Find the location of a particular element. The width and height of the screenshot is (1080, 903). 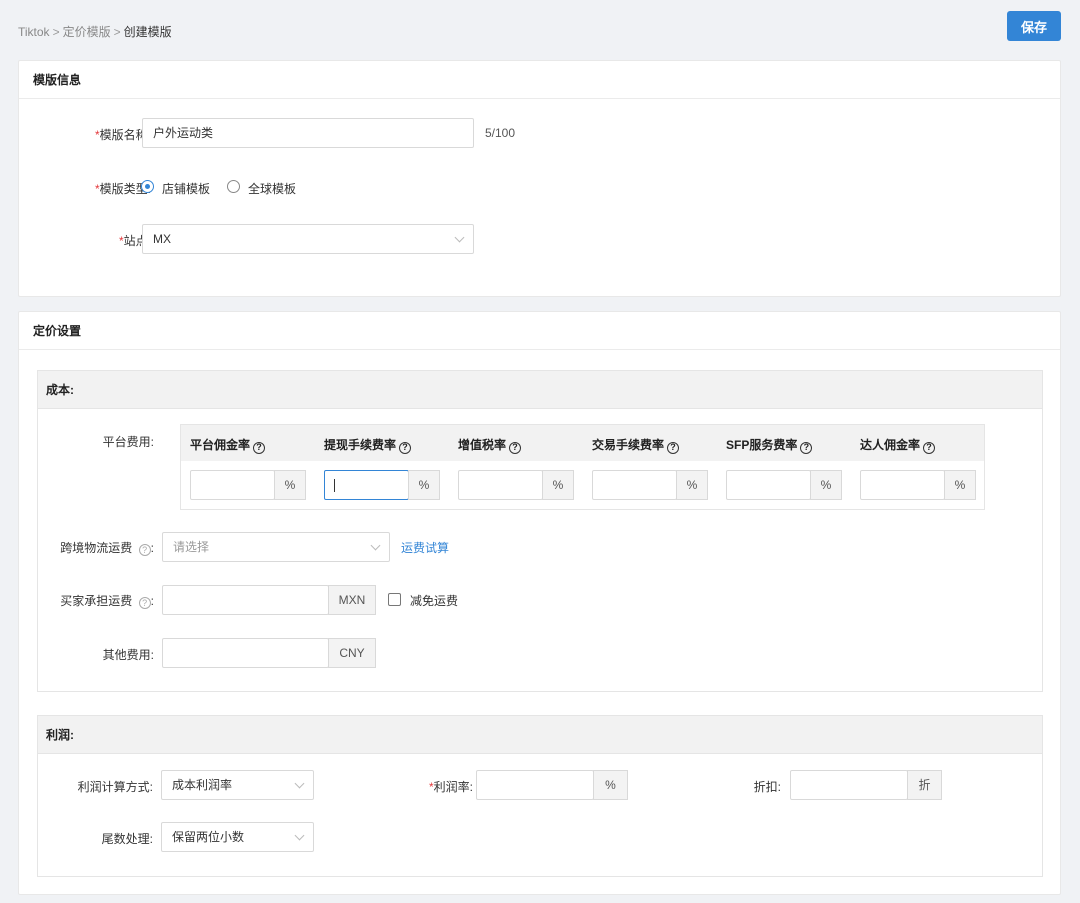

template-info-title: 模版信息 is located at coordinates (539, 80).